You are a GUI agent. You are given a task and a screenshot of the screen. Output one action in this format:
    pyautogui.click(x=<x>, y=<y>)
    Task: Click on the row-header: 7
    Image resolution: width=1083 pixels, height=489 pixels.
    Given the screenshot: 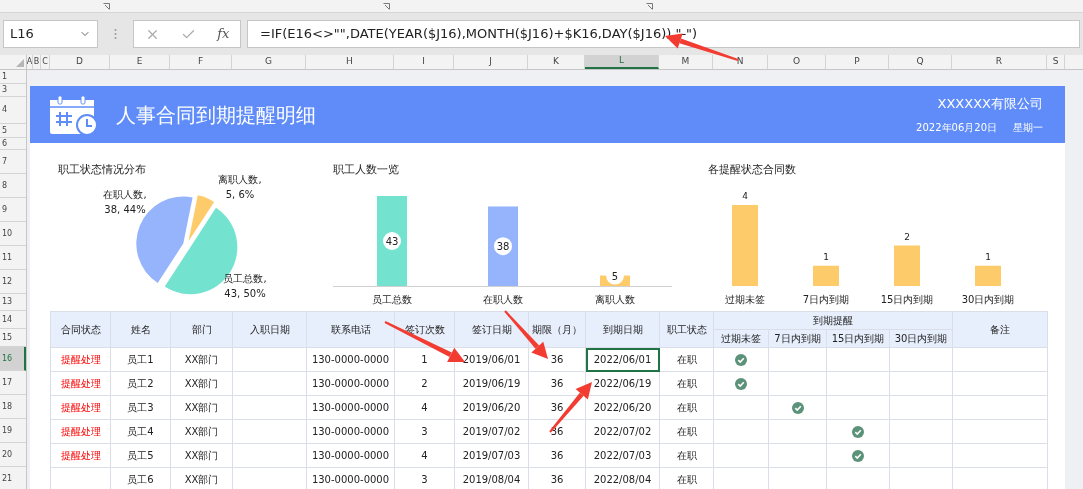 What is the action you would take?
    pyautogui.click(x=13, y=162)
    